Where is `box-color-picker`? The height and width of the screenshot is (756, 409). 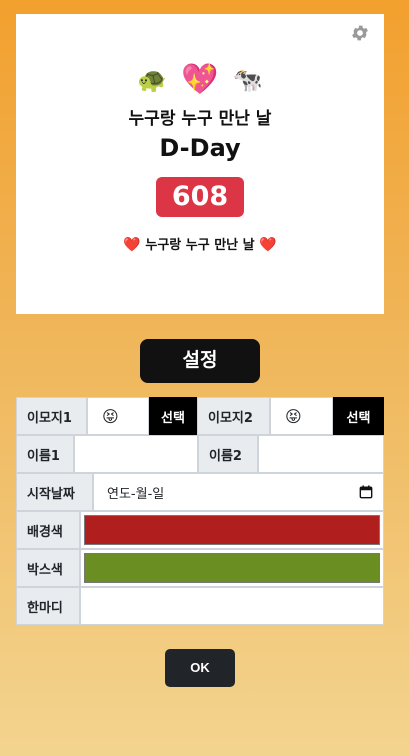 box-color-picker is located at coordinates (232, 568).